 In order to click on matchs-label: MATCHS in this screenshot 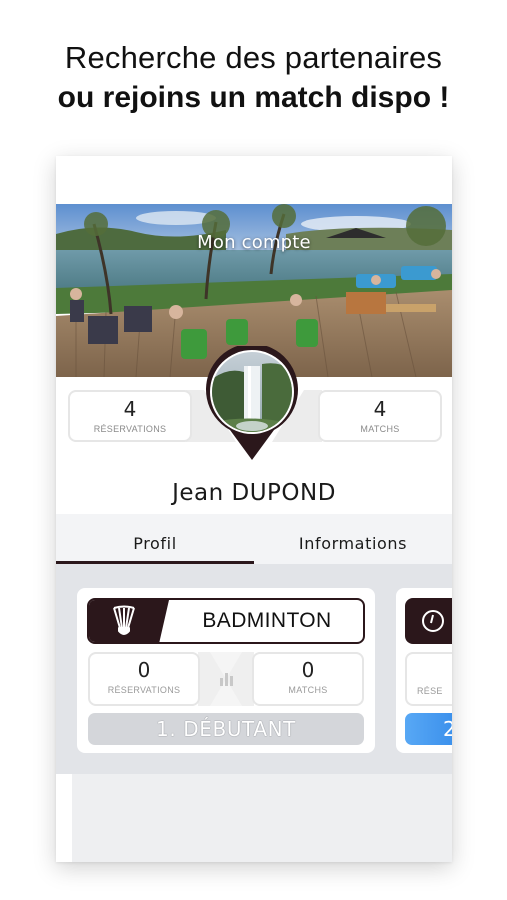, I will do `click(380, 429)`.